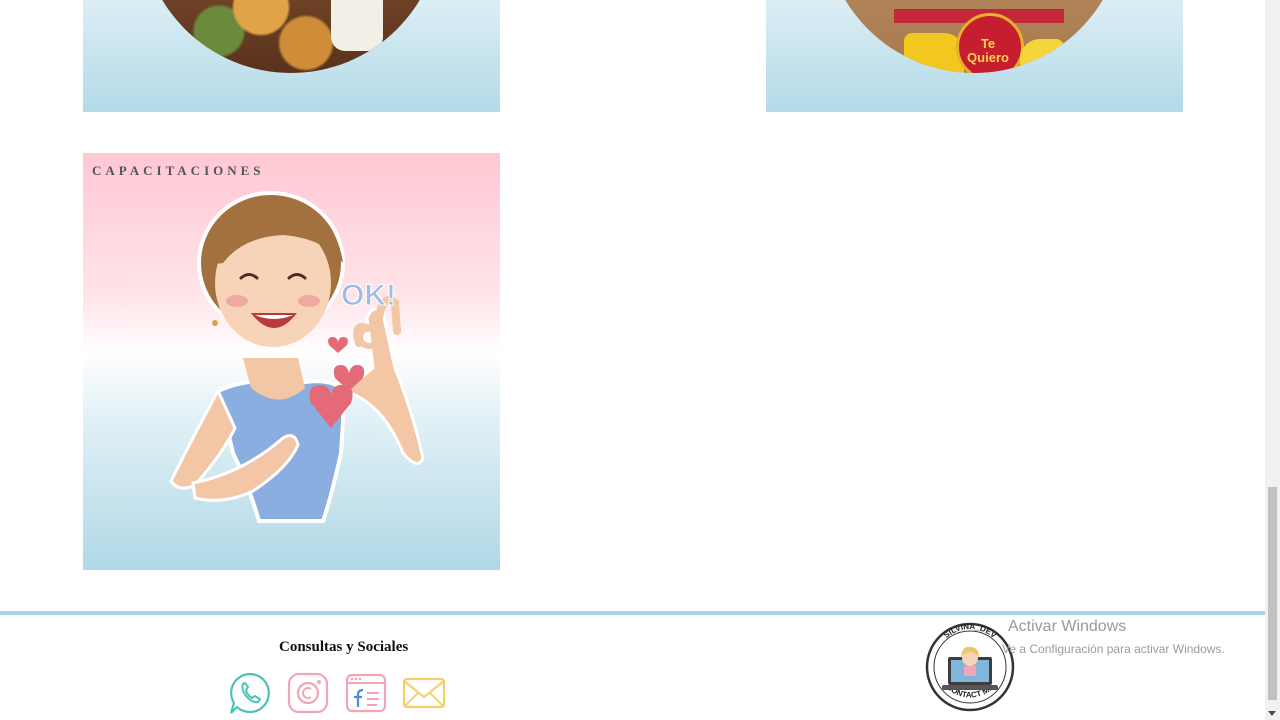  I want to click on scrollbar-thumb, so click(1272, 593).